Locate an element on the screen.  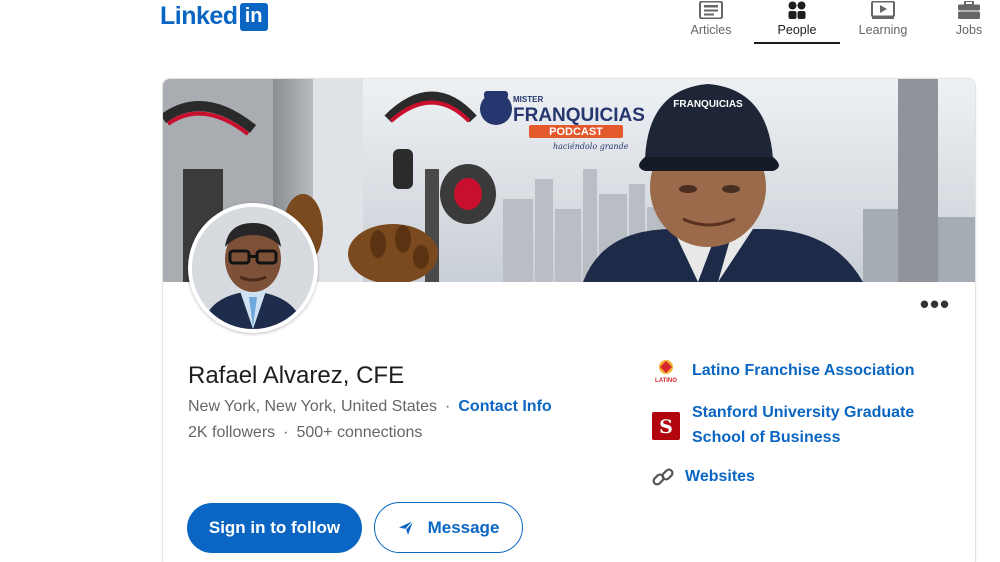
latino-franchise-logo-icon: LATINO is located at coordinates (666, 372).